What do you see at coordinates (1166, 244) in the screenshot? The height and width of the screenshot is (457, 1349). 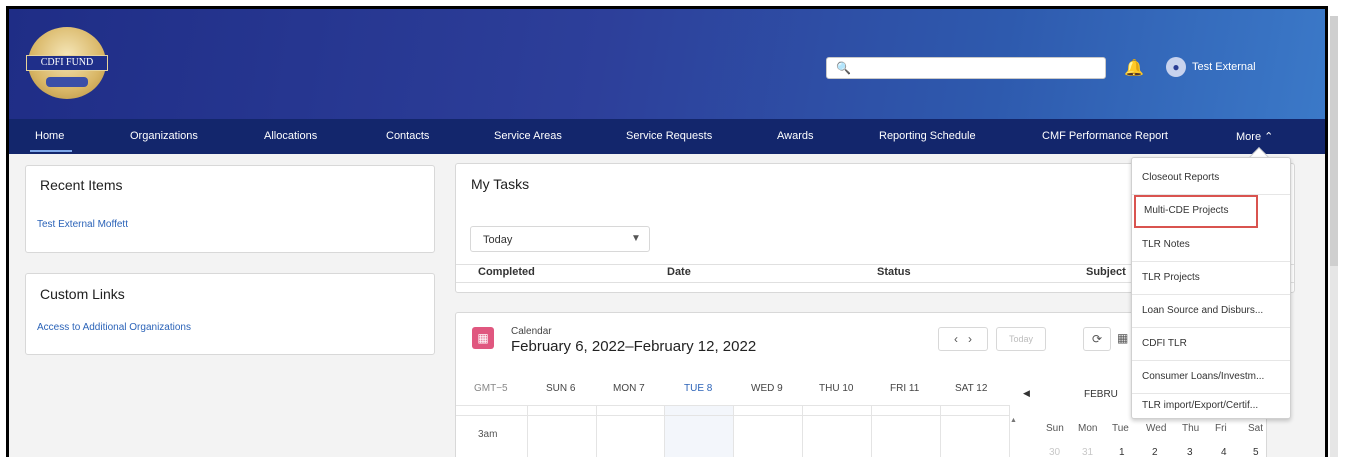 I see `menu-item-label: TLR Notes` at bounding box center [1166, 244].